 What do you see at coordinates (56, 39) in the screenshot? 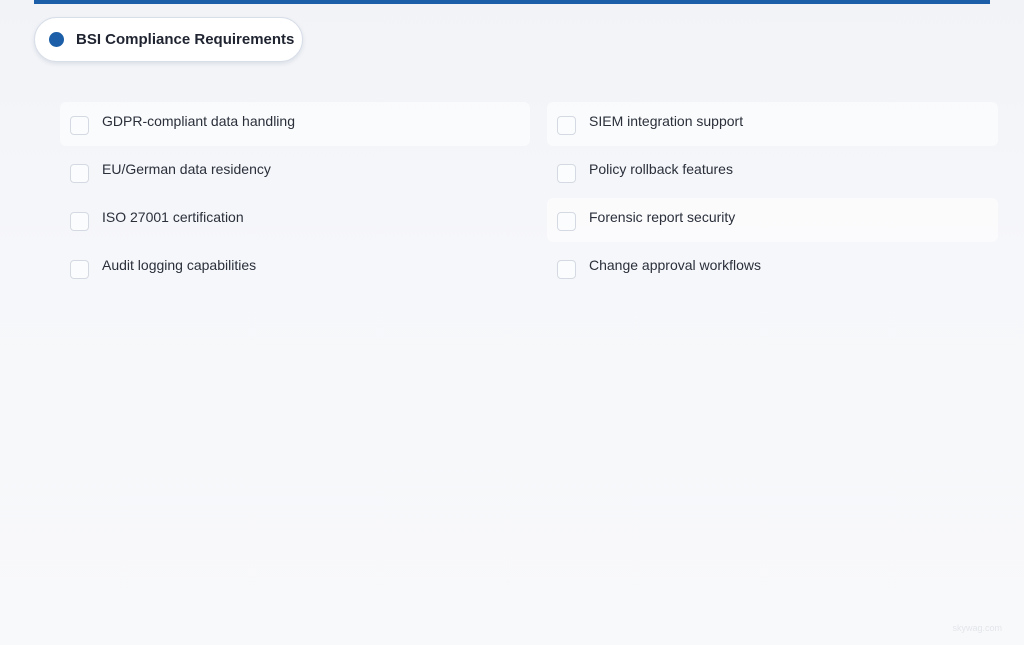
I see `section-indicator-dot` at bounding box center [56, 39].